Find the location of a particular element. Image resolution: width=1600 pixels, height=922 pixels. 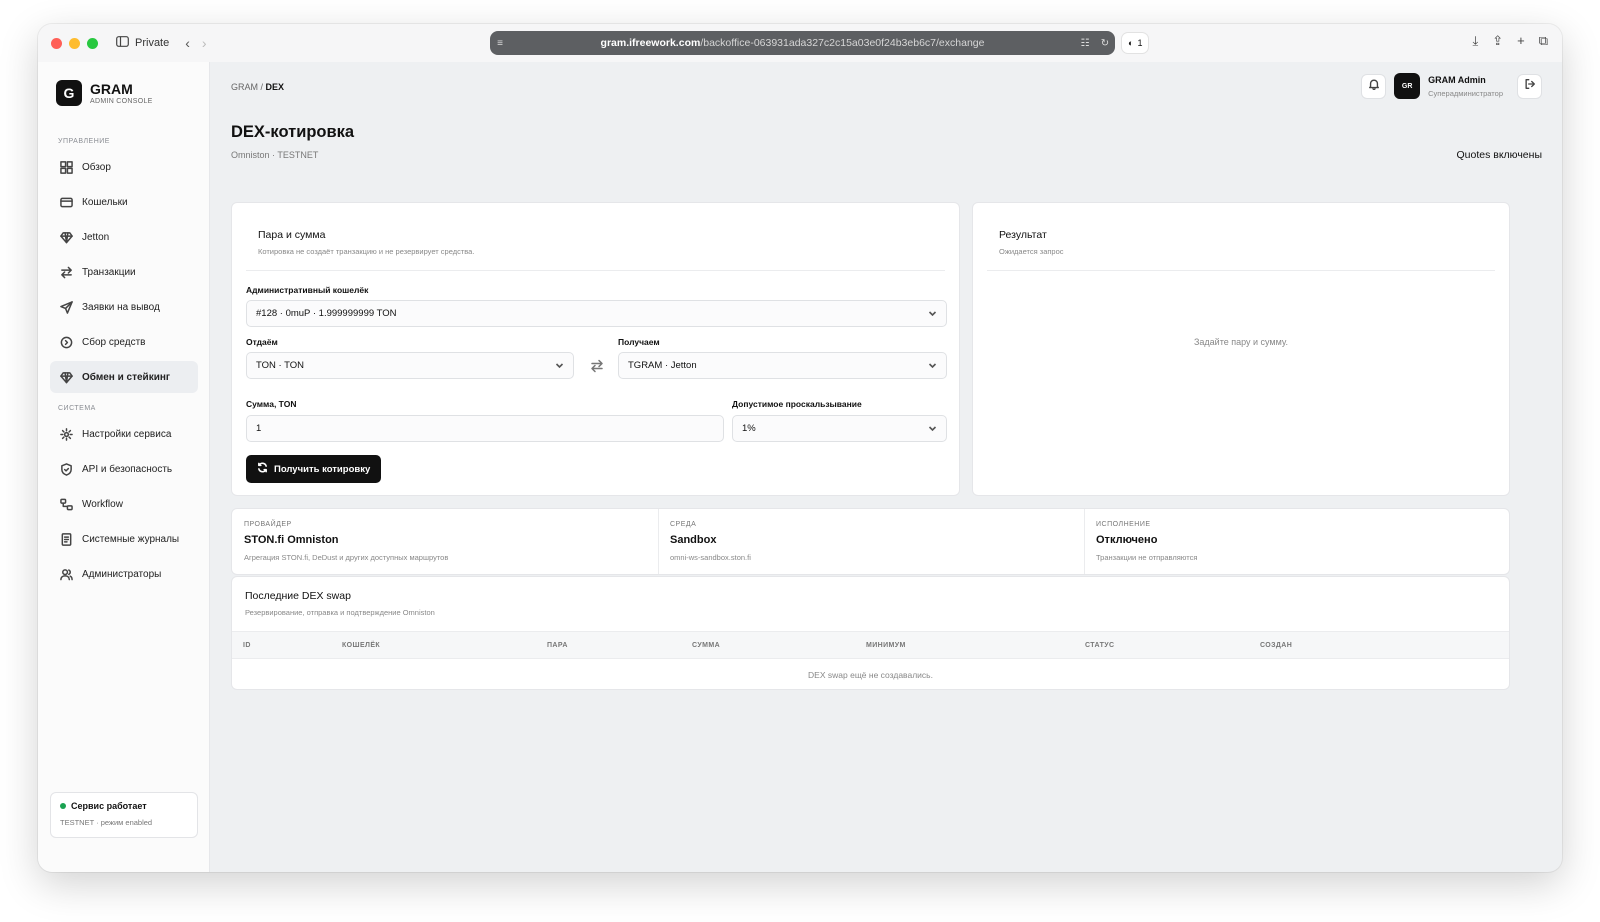

get-token-select: TGRAM · Jetton is located at coordinates (782, 365).